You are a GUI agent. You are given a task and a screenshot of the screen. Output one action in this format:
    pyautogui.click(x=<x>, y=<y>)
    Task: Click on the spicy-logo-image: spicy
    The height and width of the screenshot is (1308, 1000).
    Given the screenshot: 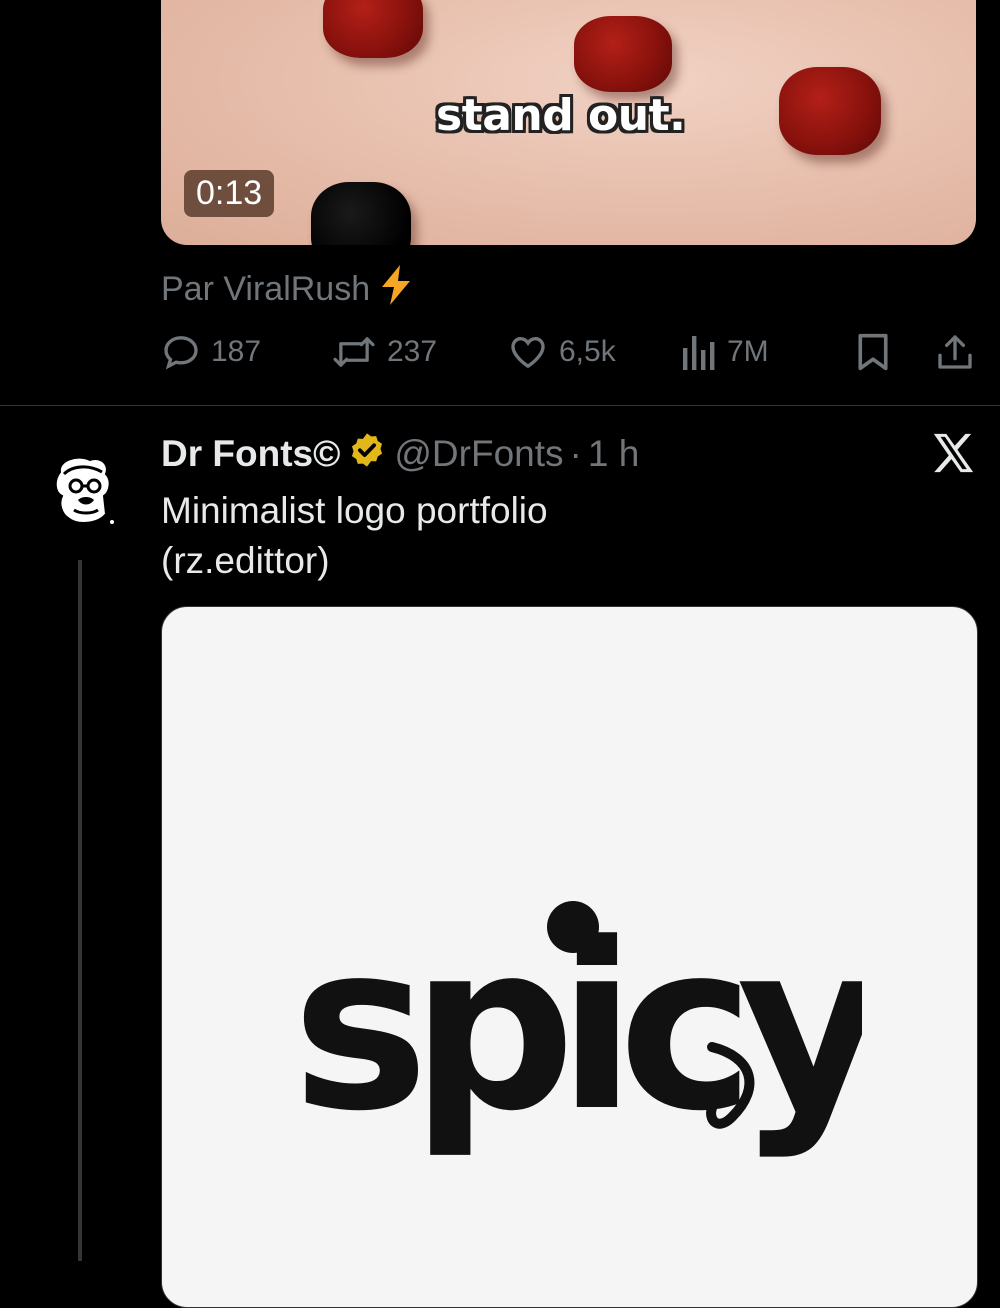 What is the action you would take?
    pyautogui.click(x=577, y=1027)
    